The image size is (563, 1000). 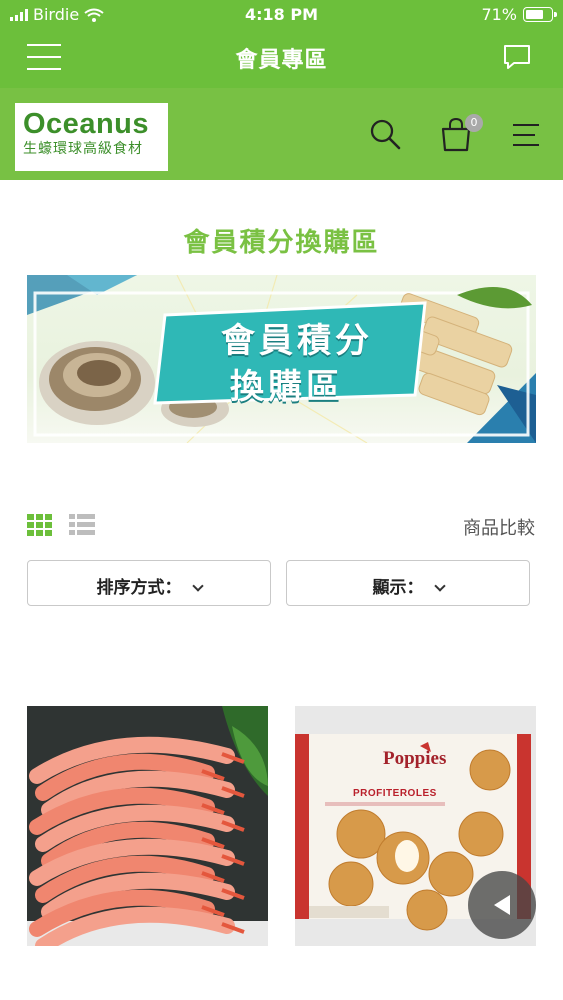 I want to click on battery-percent: 71%, so click(x=499, y=14).